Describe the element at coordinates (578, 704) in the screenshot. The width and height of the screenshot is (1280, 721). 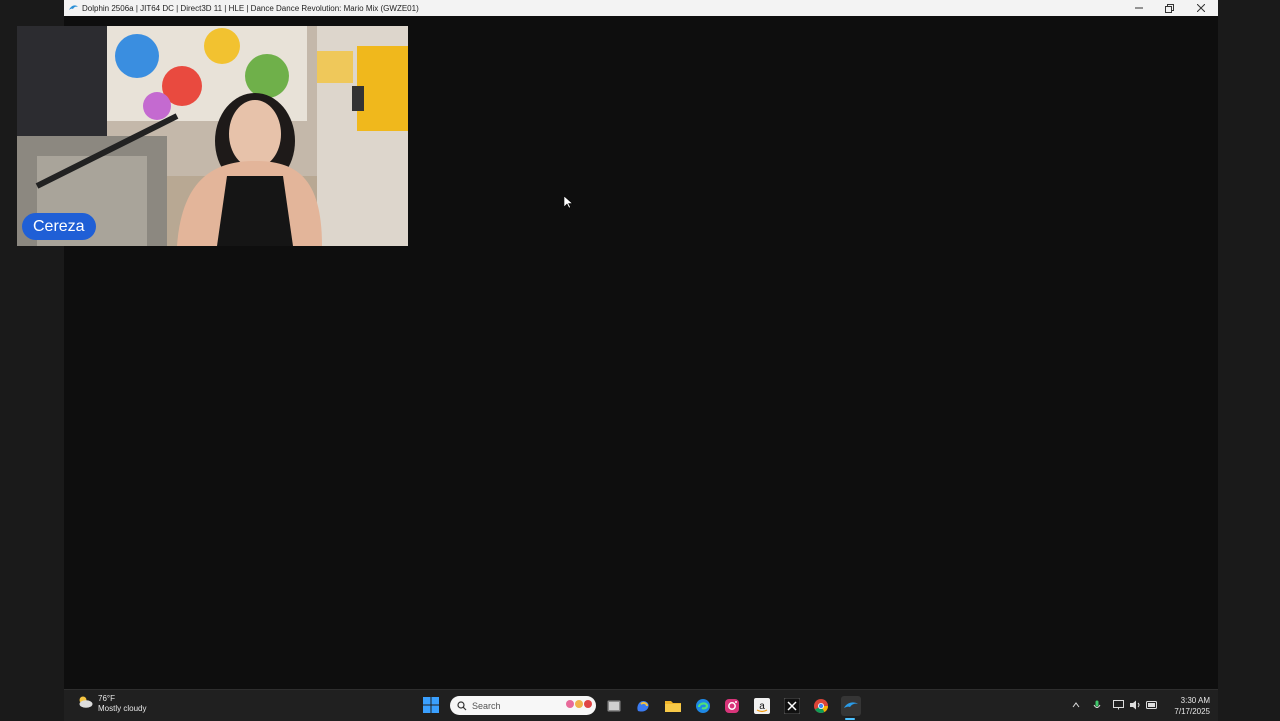
I see `search-highlight-icon` at that location.